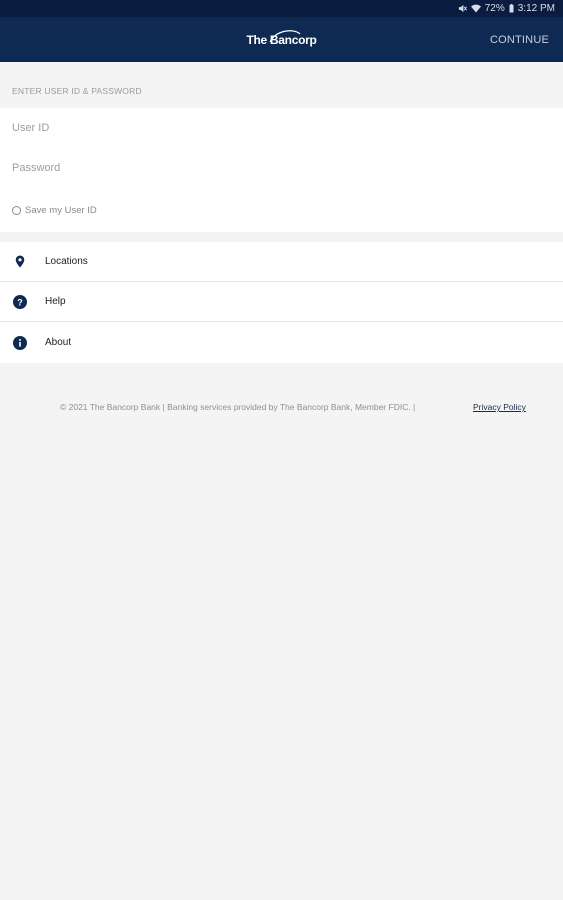 Image resolution: width=563 pixels, height=900 pixels. What do you see at coordinates (475, 8) in the screenshot?
I see `wifi-icon` at bounding box center [475, 8].